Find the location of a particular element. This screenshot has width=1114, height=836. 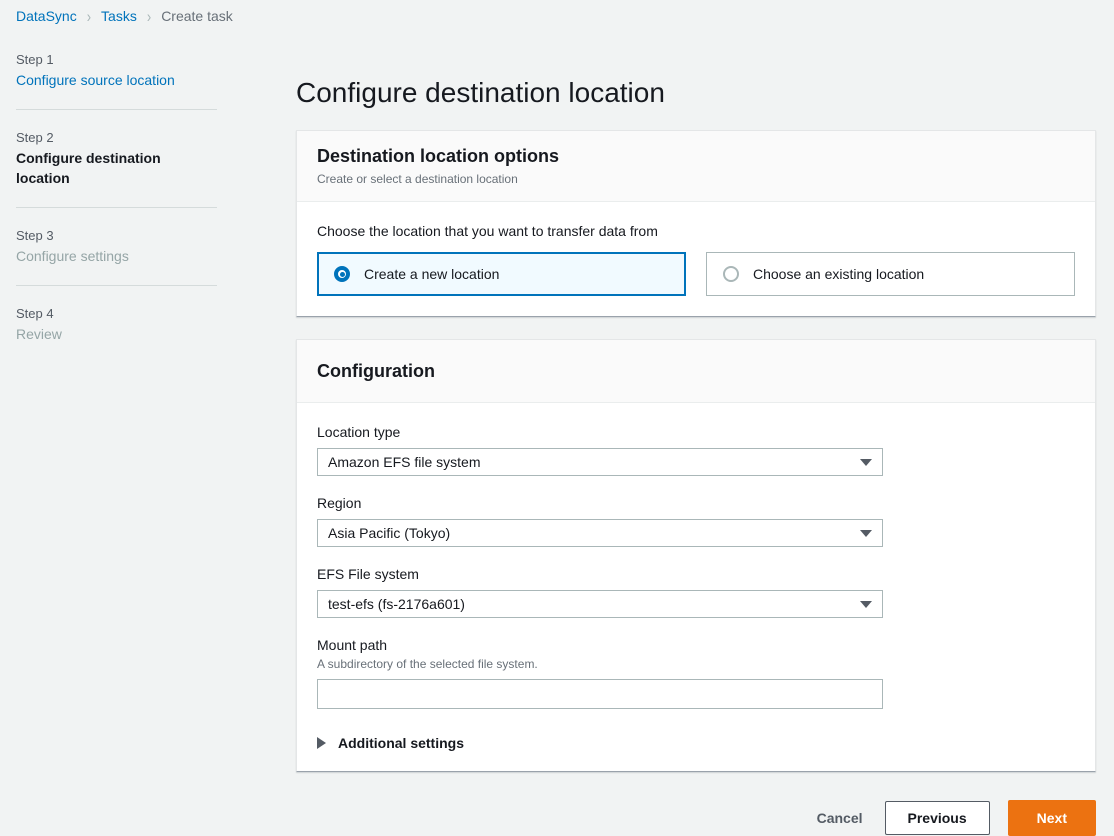

field-location-type: Location type Amazon EFS file system is located at coordinates (696, 449).